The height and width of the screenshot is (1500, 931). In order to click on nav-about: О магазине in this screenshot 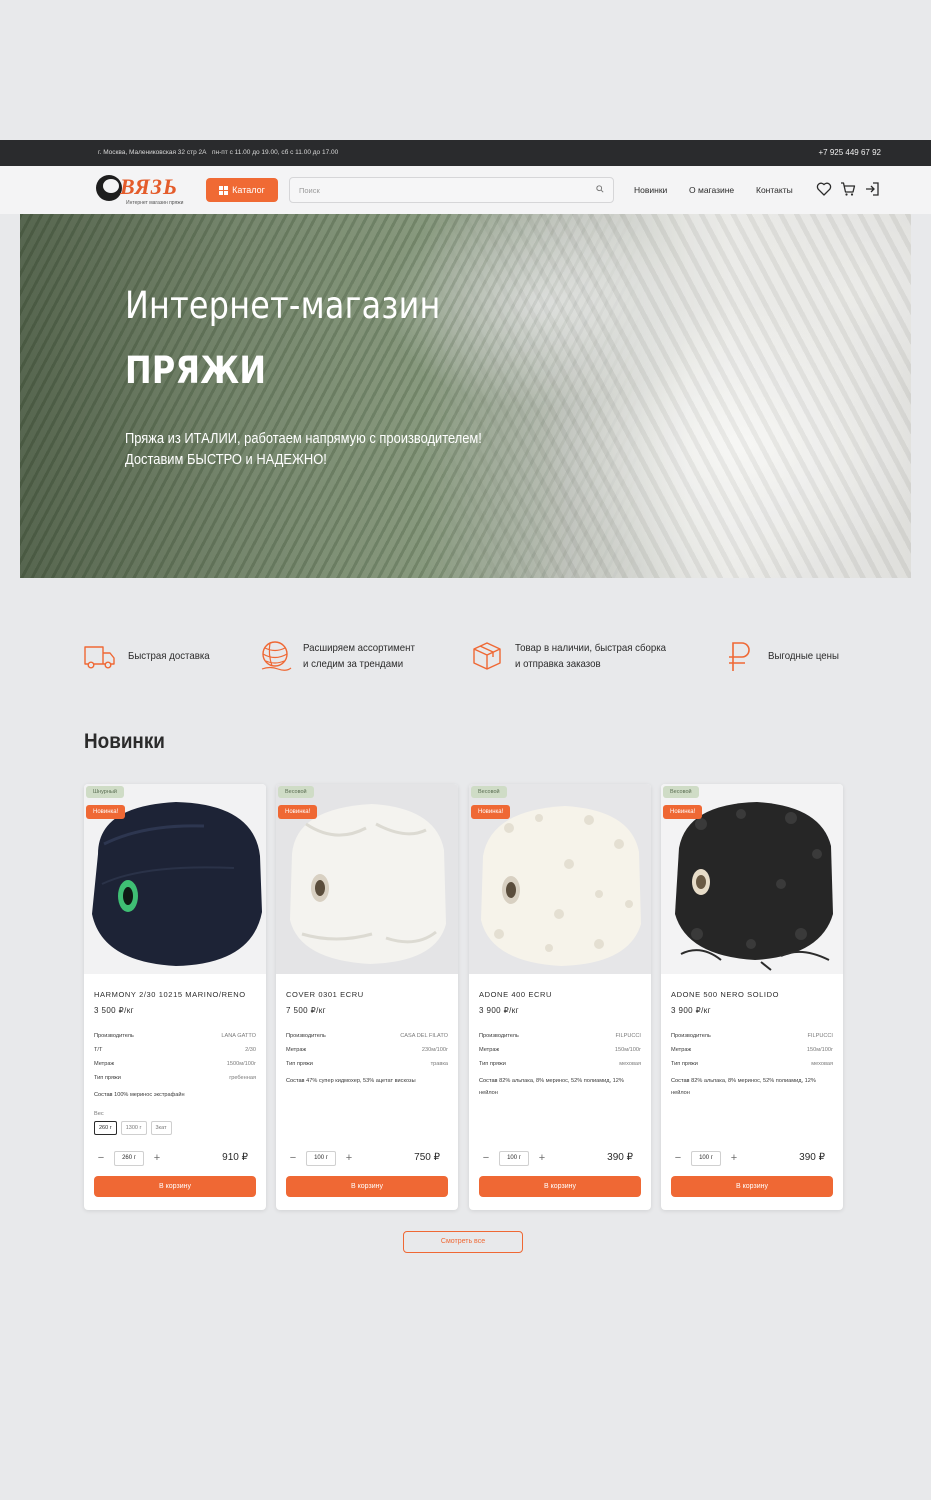, I will do `click(711, 190)`.